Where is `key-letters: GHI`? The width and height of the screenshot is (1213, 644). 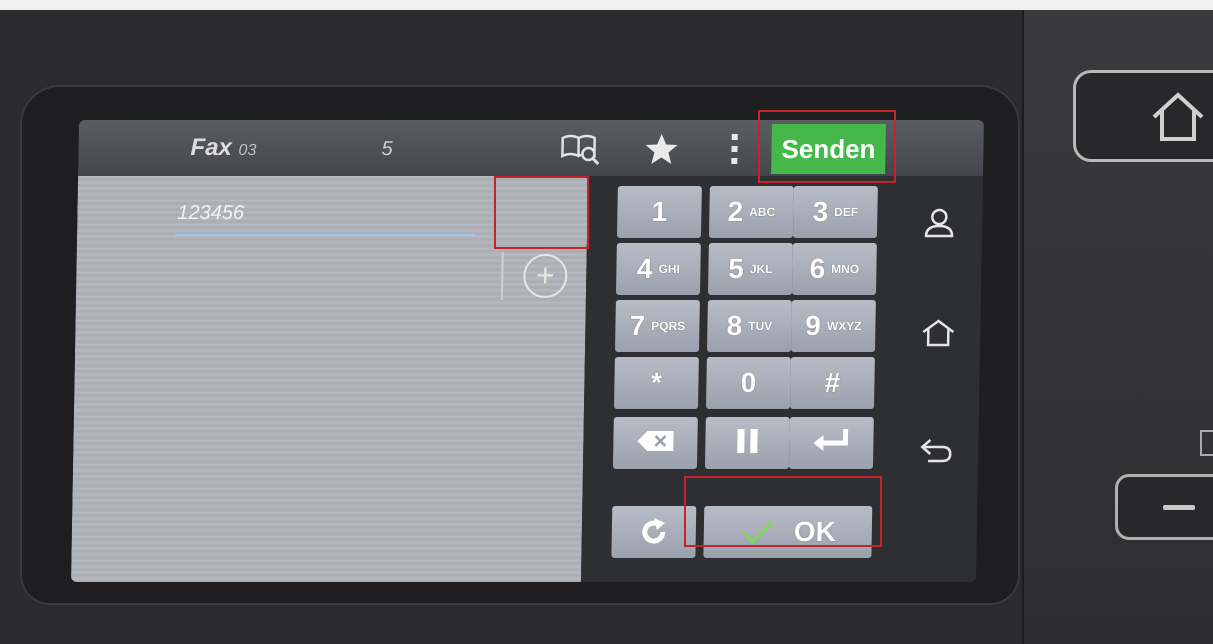
key-letters: GHI is located at coordinates (669, 269).